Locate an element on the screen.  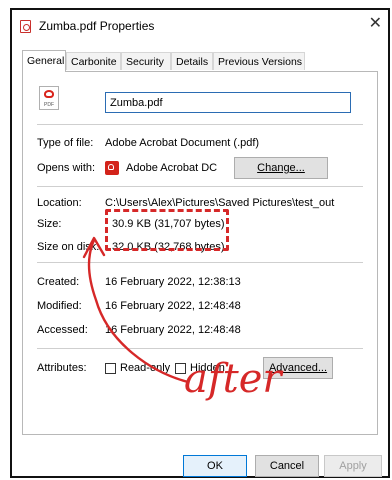
modified-label: Modified: is located at coordinates (59, 306).